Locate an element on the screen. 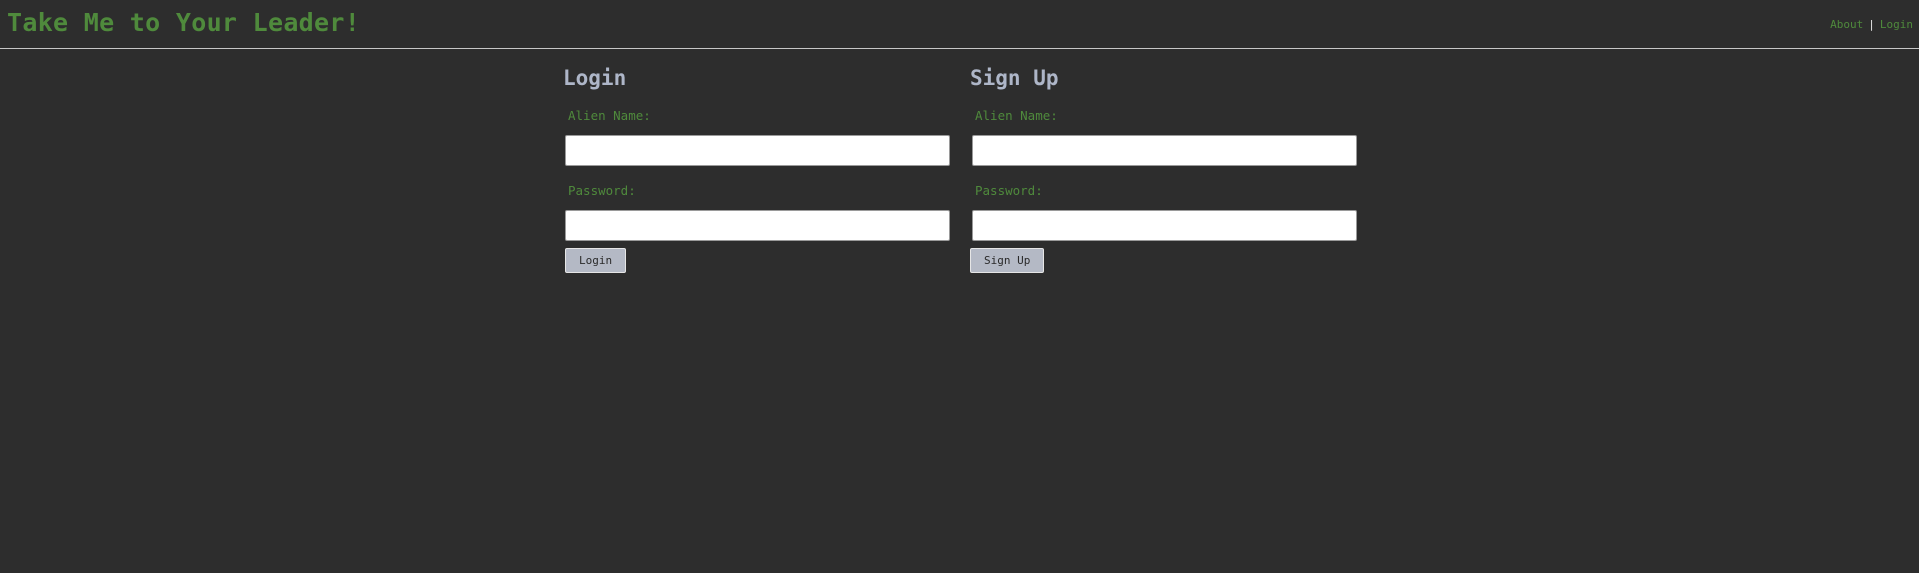  login-password-label: Password: is located at coordinates (602, 190).